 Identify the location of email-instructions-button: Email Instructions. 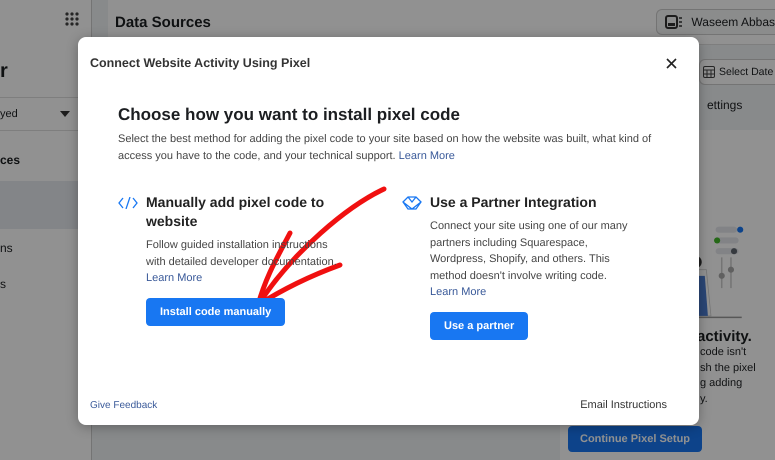
(623, 405).